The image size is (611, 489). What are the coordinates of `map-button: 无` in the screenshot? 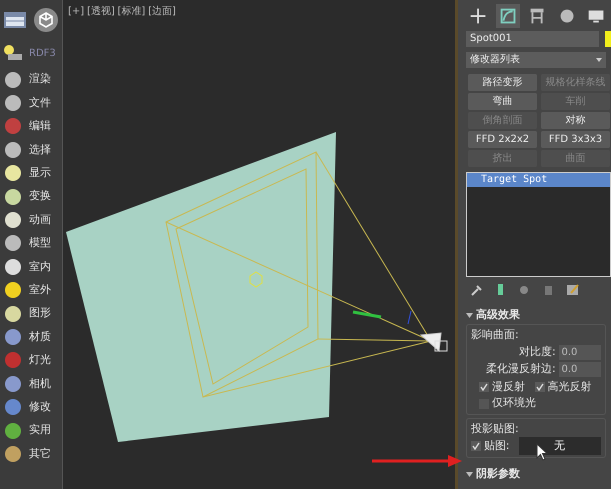 It's located at (559, 446).